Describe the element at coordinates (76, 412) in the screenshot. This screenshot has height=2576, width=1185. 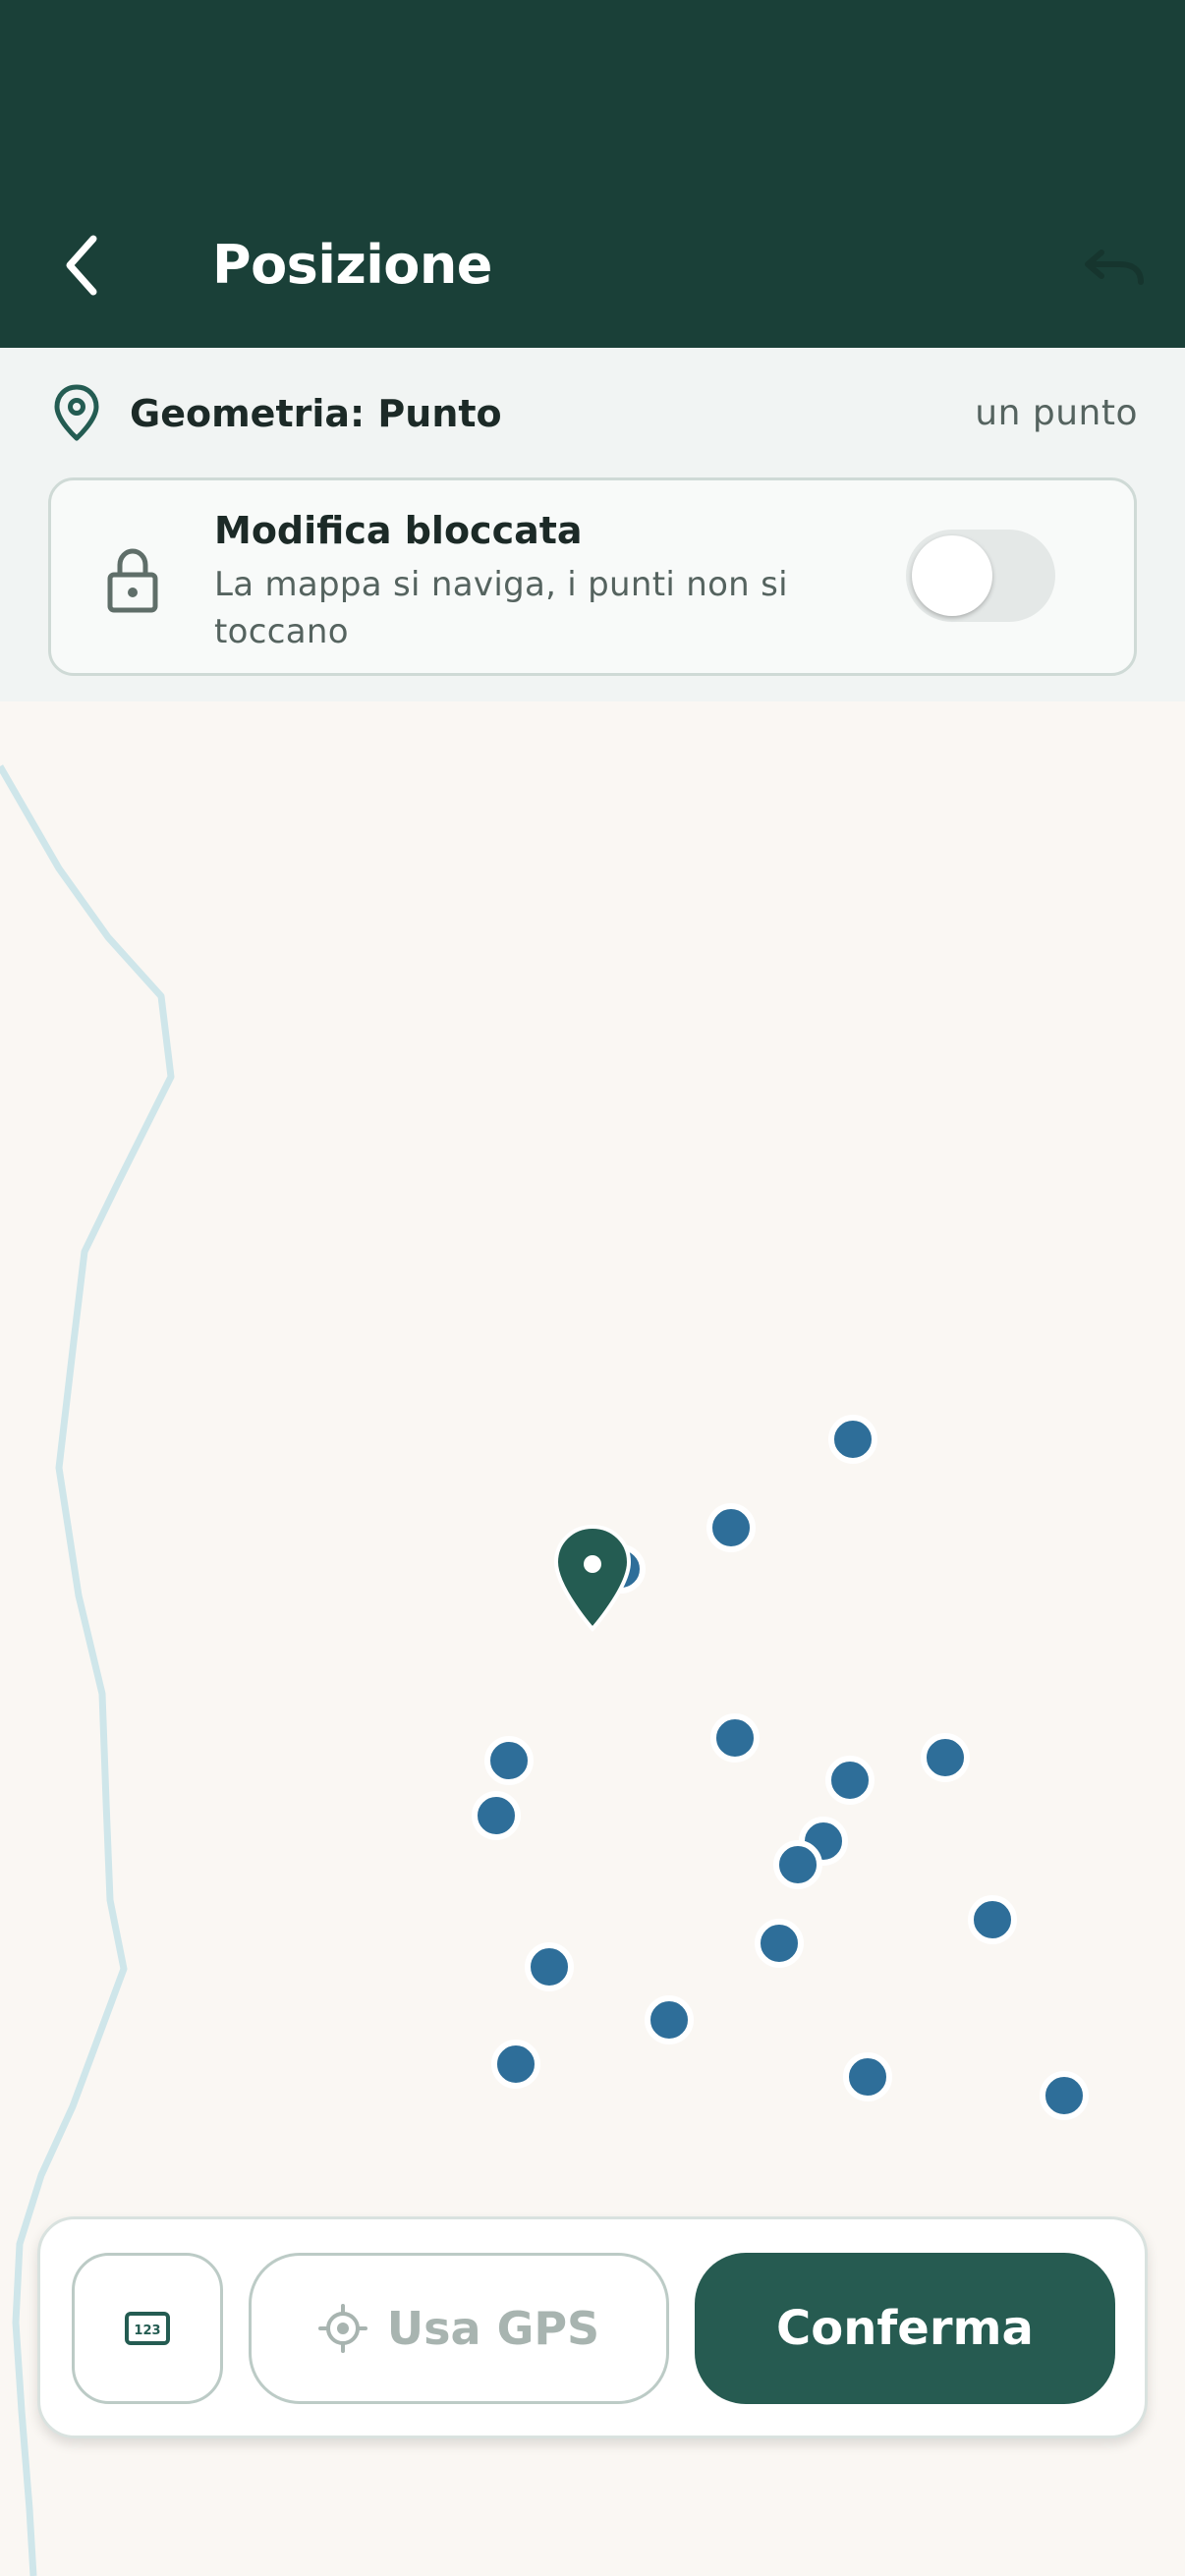
I see `map-pin-icon` at that location.